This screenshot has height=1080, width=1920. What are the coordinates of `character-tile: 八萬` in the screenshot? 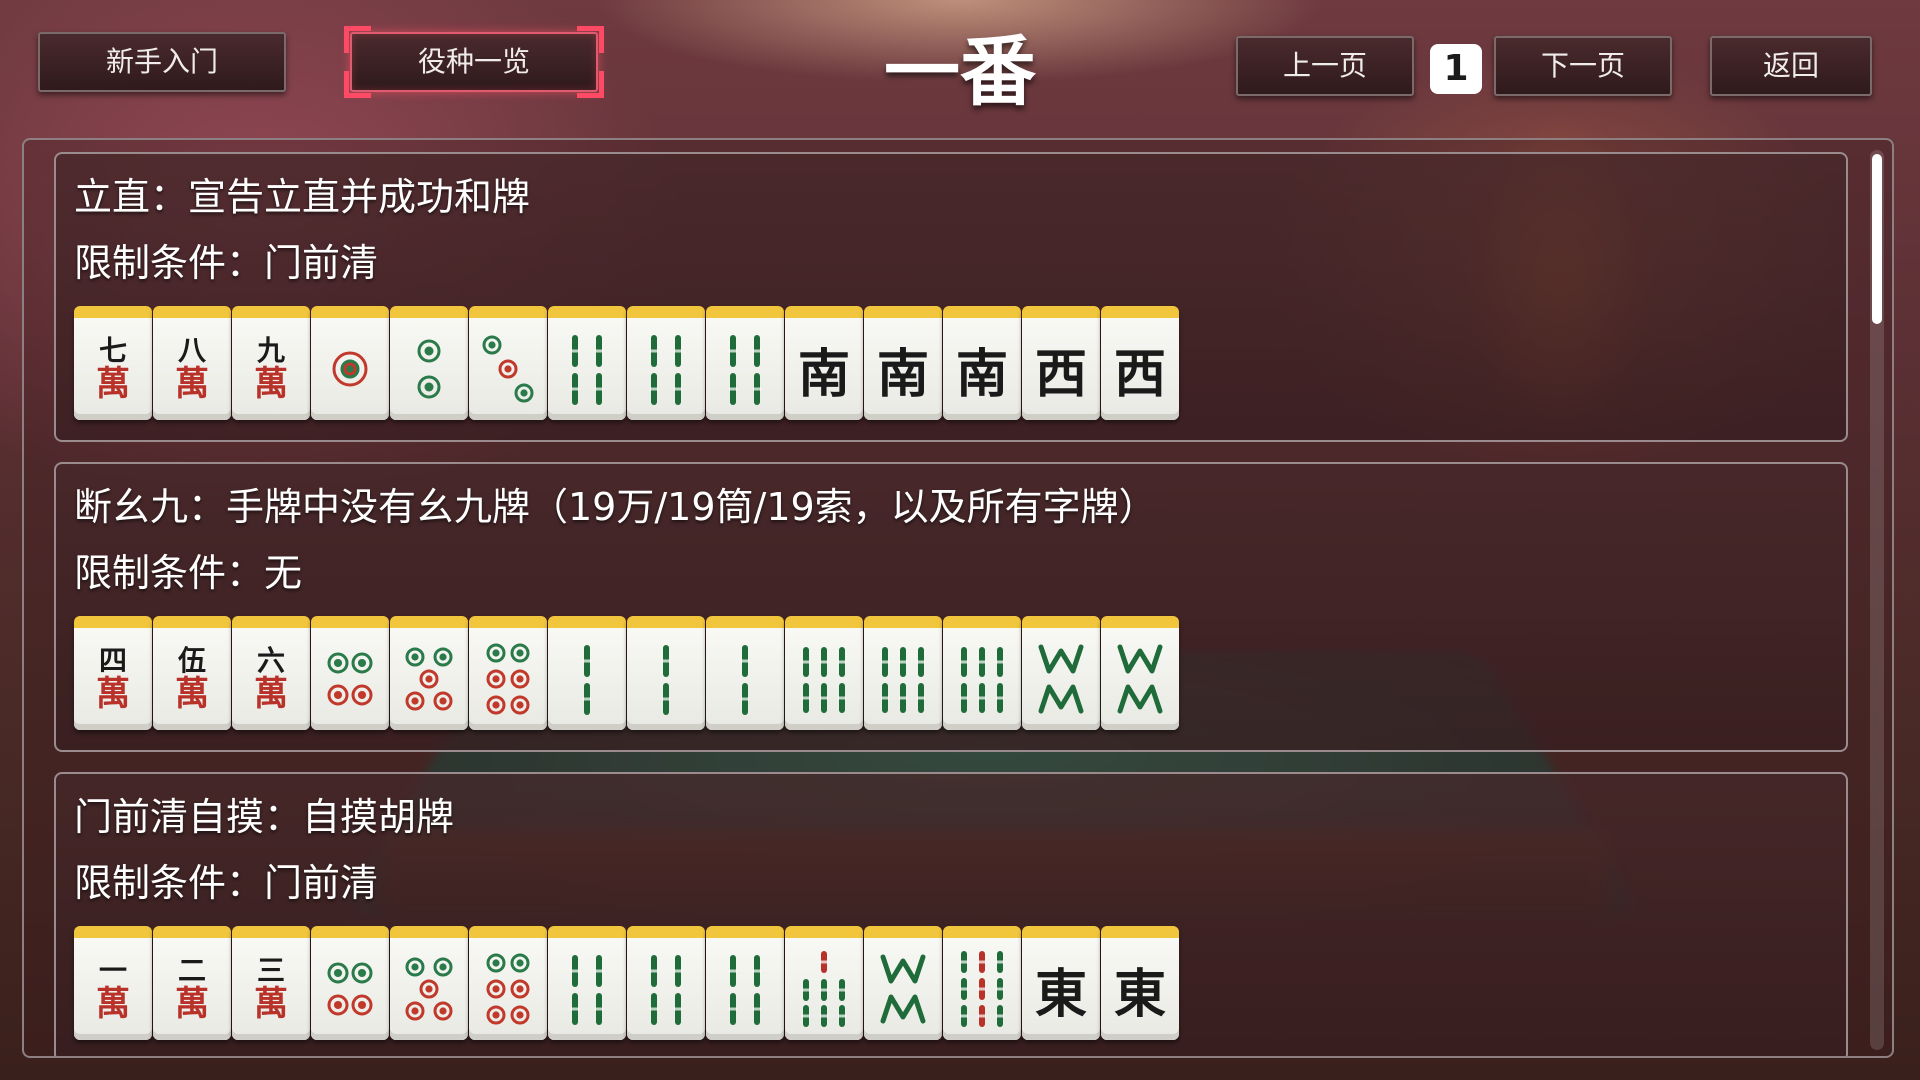 It's located at (192, 363).